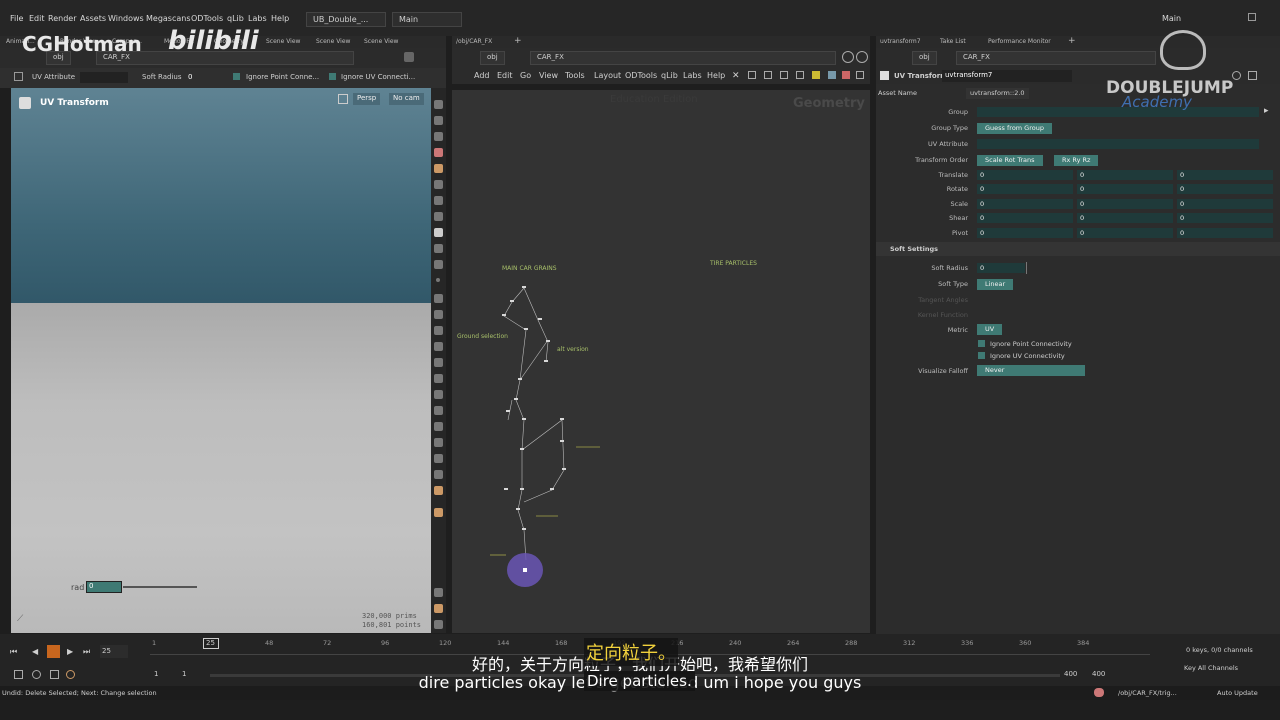 The image size is (1280, 720). I want to click on vertex-icon, so click(438, 362).